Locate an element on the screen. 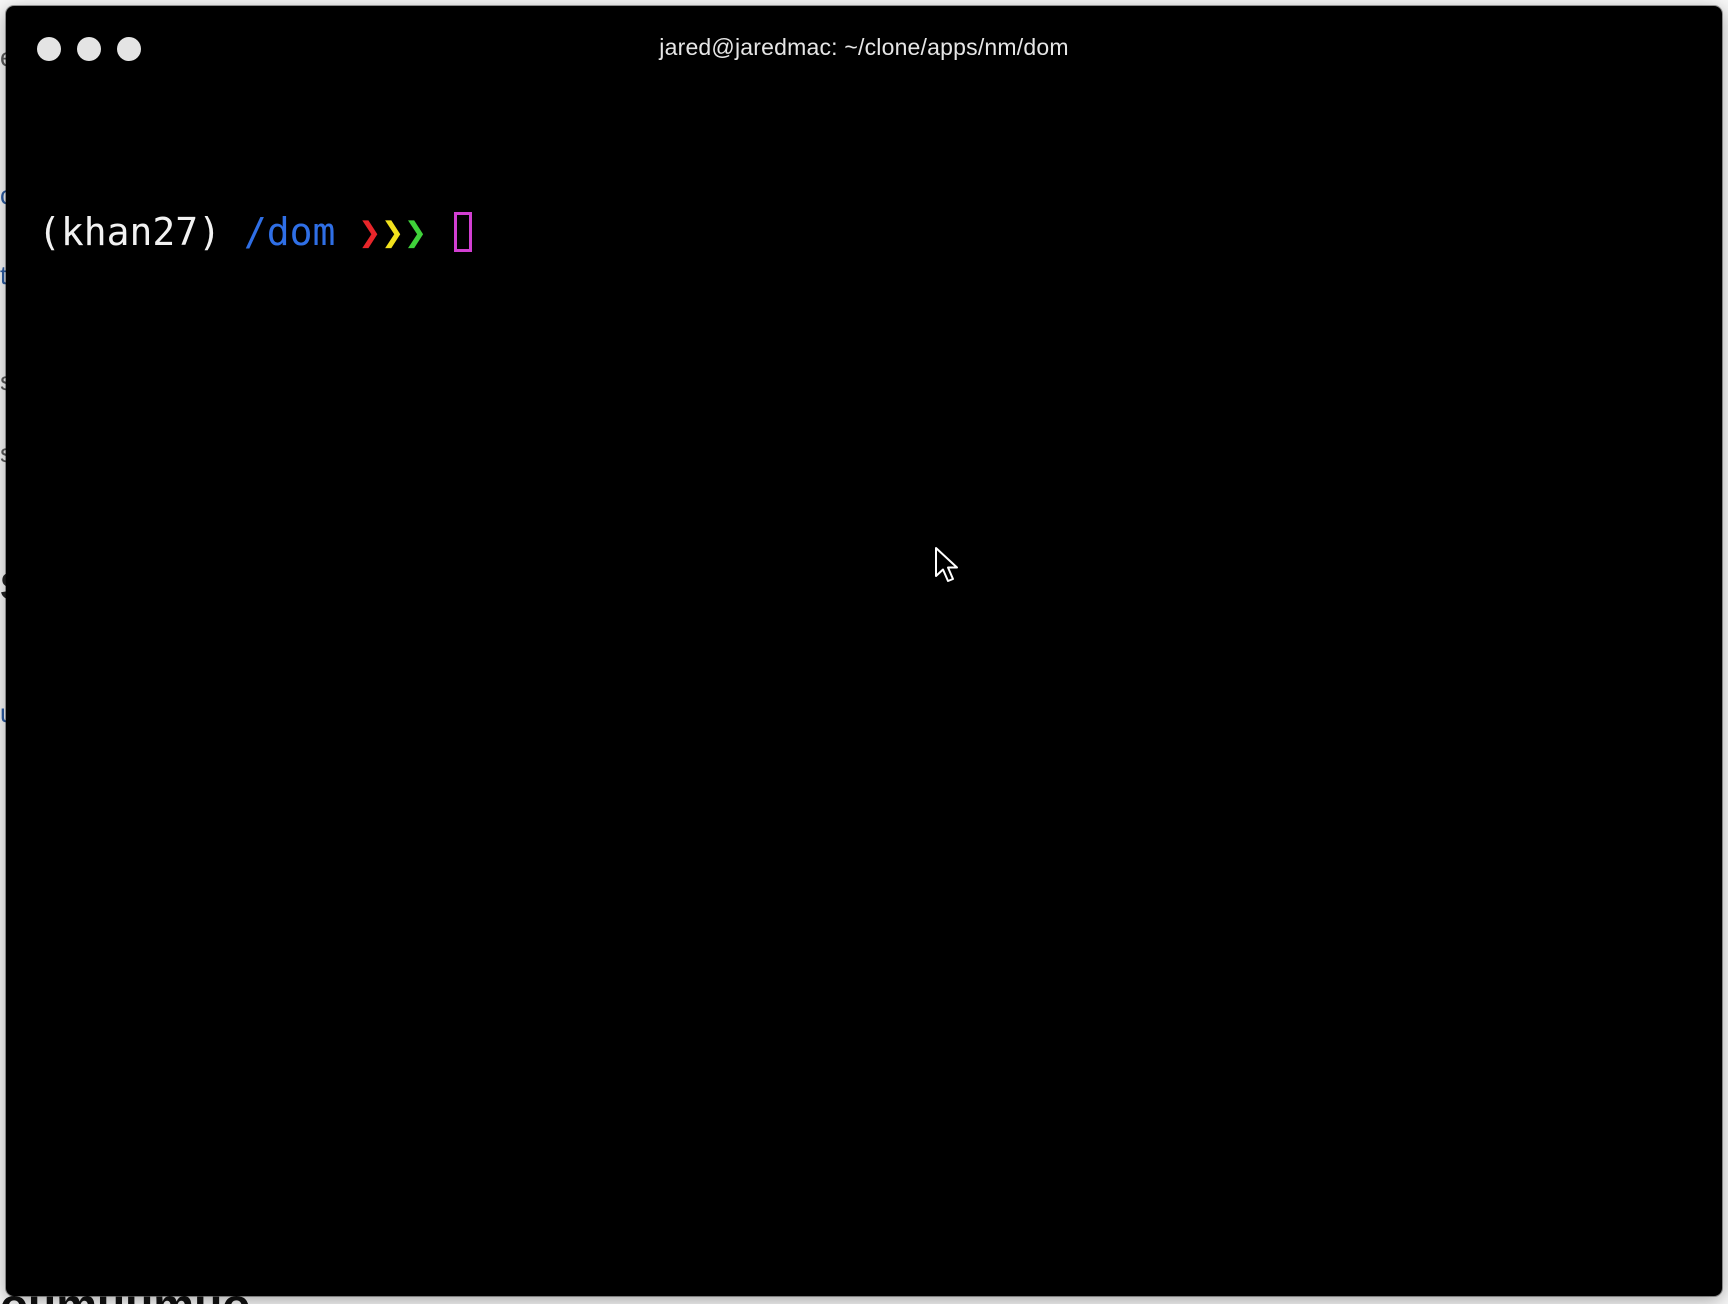 The height and width of the screenshot is (1304, 1728). prompt-chevron-yellow: ❯ is located at coordinates (393, 232).